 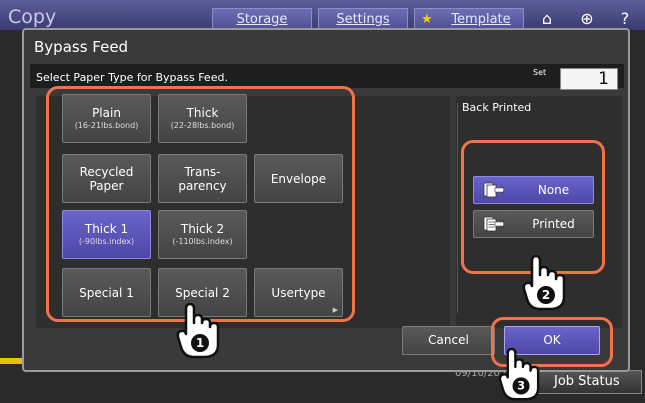 What do you see at coordinates (106, 228) in the screenshot?
I see `paper-label: Thick 1` at bounding box center [106, 228].